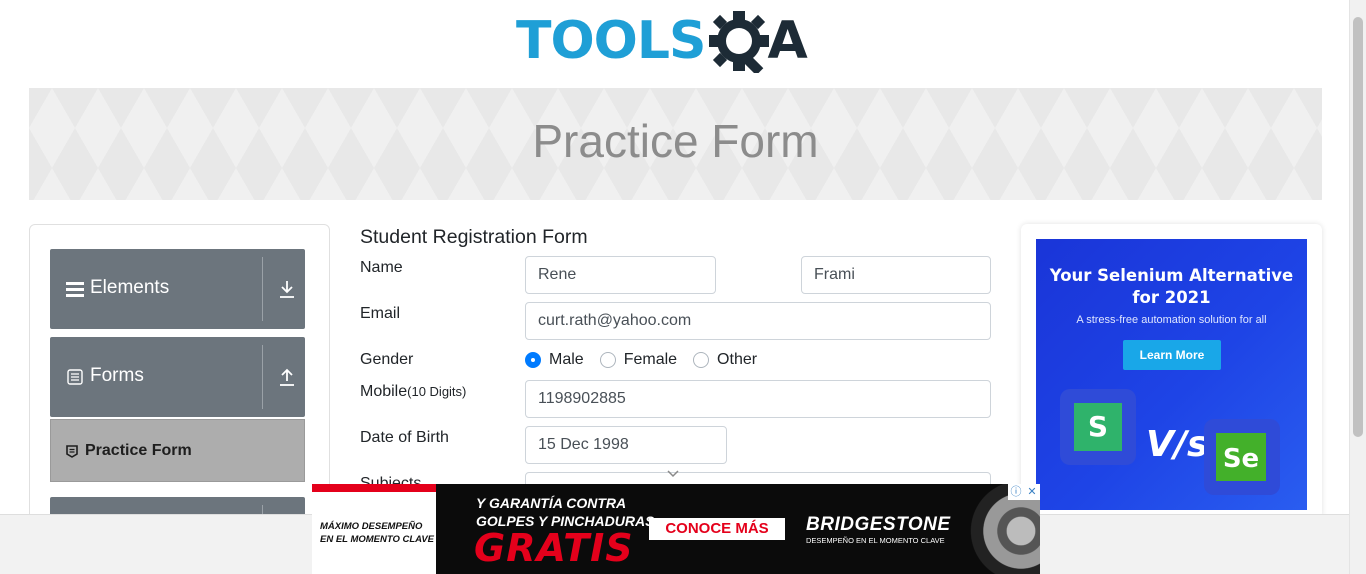  I want to click on logo-box-right: Se, so click(1242, 457).